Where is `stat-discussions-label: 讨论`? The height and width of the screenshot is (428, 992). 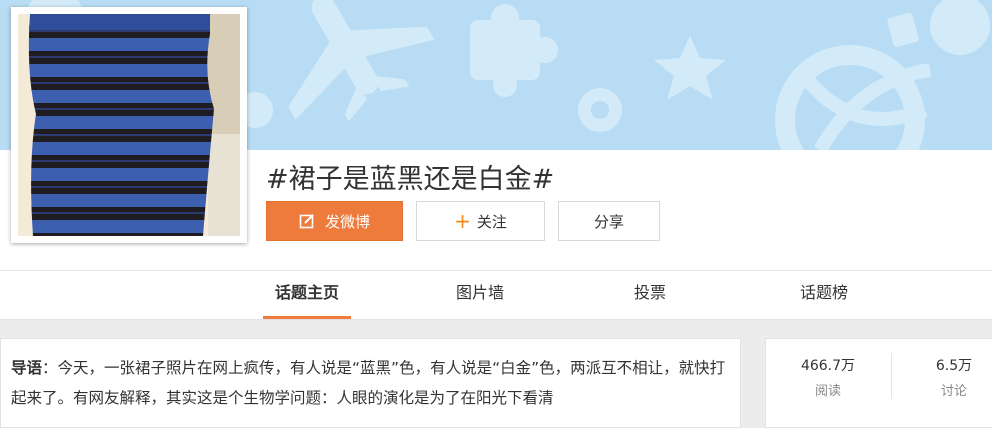
stat-discussions-label: 讨论 is located at coordinates (953, 391).